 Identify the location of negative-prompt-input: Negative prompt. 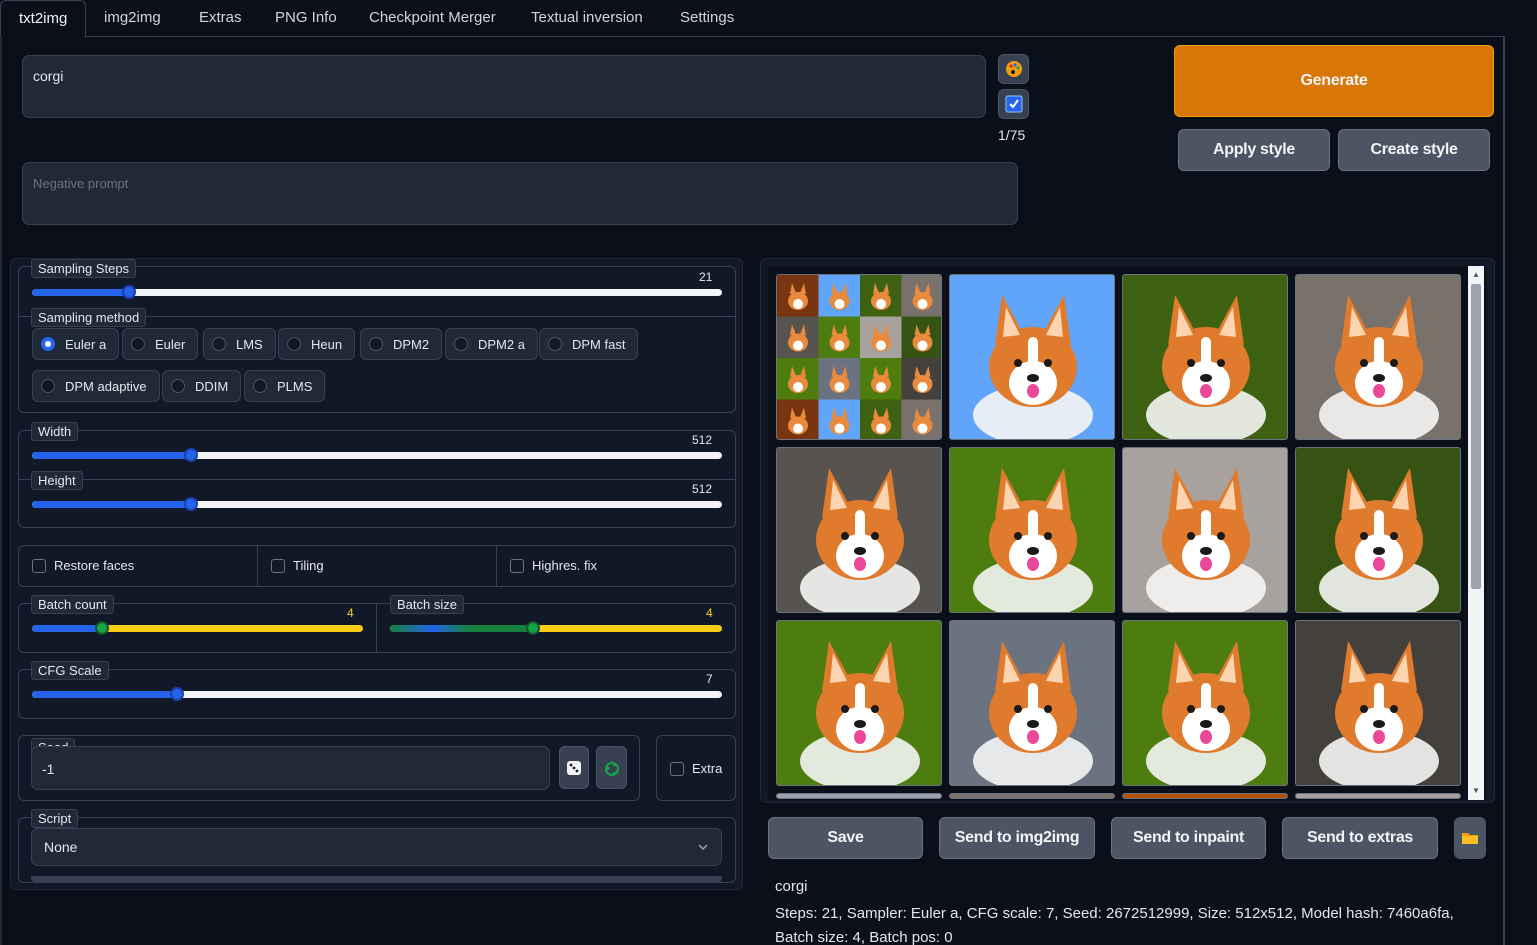
(520, 193).